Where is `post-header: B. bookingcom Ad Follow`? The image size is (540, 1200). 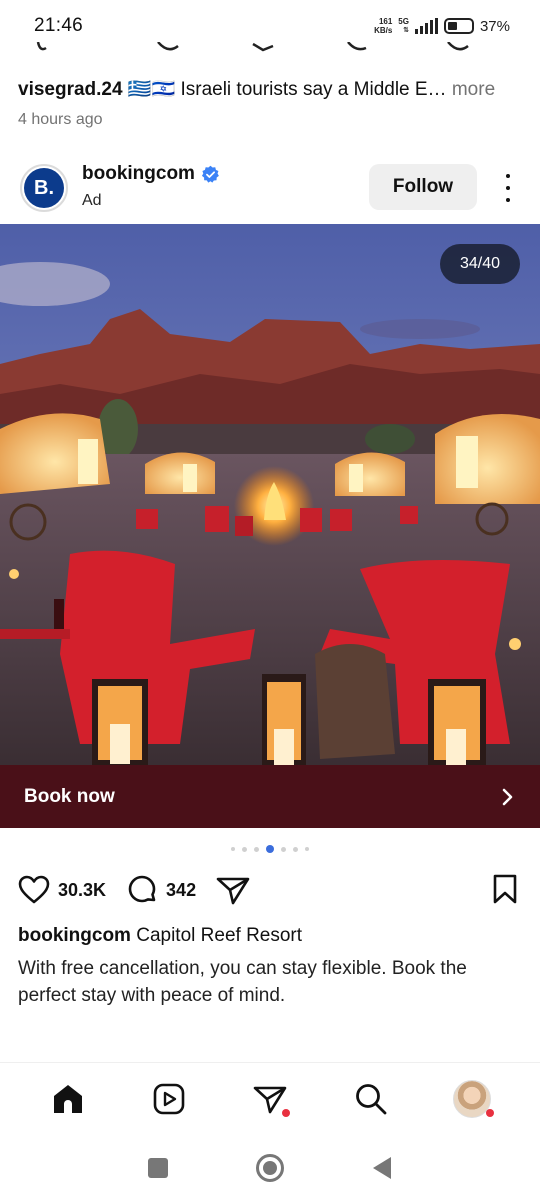
post-header: B. bookingcom Ad Follow is located at coordinates (270, 188).